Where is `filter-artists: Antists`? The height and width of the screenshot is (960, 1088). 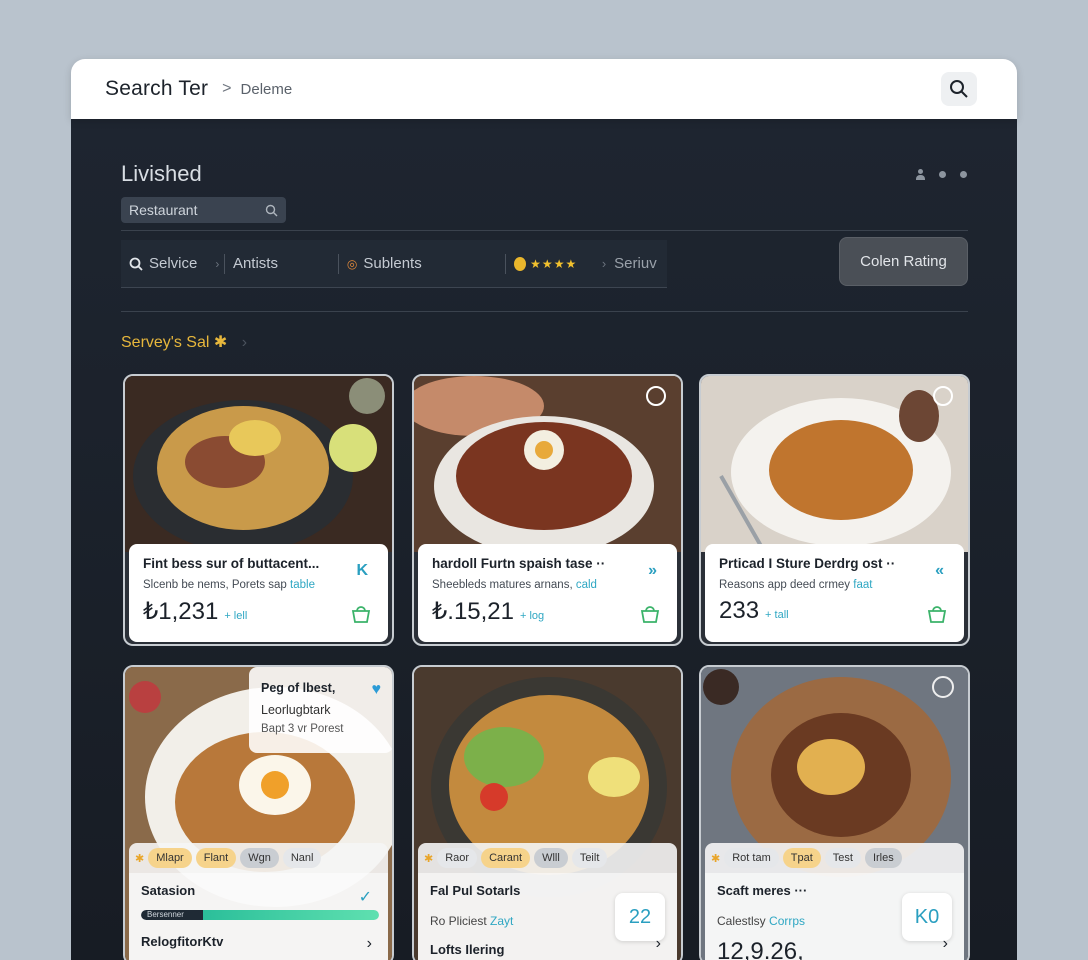
filter-artists: Antists is located at coordinates (281, 263).